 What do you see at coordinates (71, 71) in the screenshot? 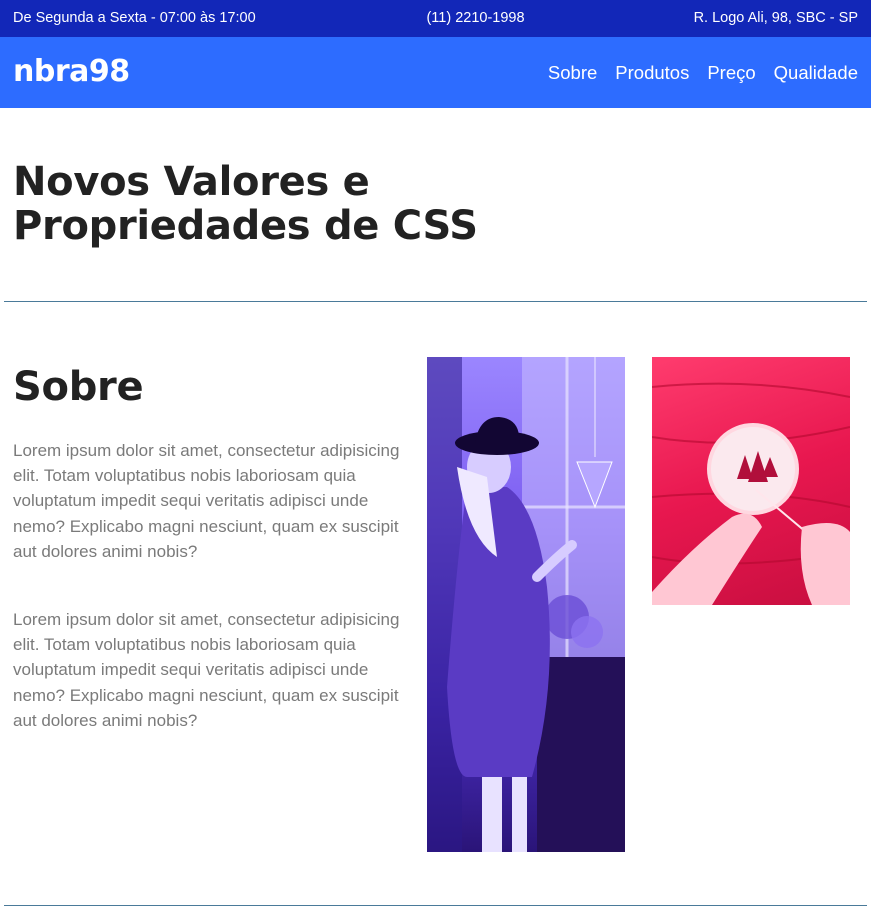
I see `site-logo: nbra98` at bounding box center [71, 71].